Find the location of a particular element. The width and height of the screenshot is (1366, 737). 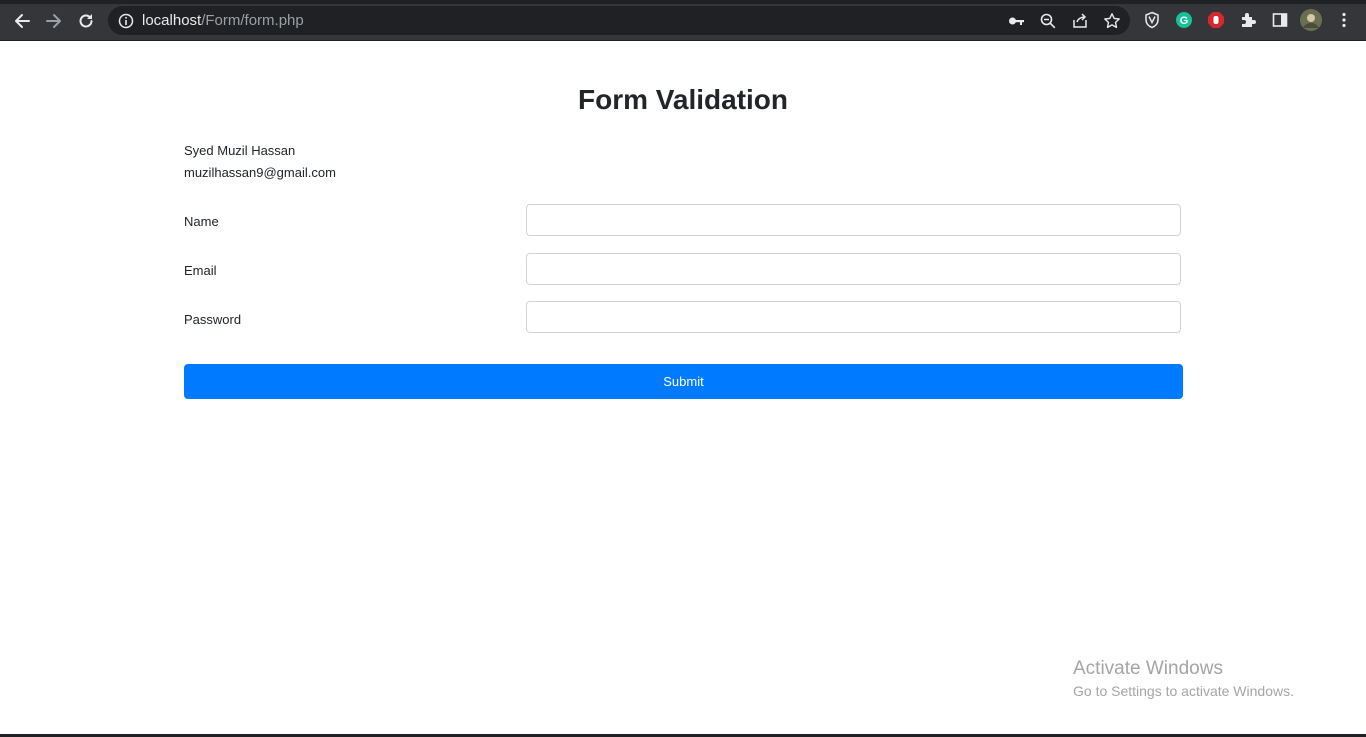

watermark-subtitle: Go to Settings to activate Windows. is located at coordinates (1183, 691).